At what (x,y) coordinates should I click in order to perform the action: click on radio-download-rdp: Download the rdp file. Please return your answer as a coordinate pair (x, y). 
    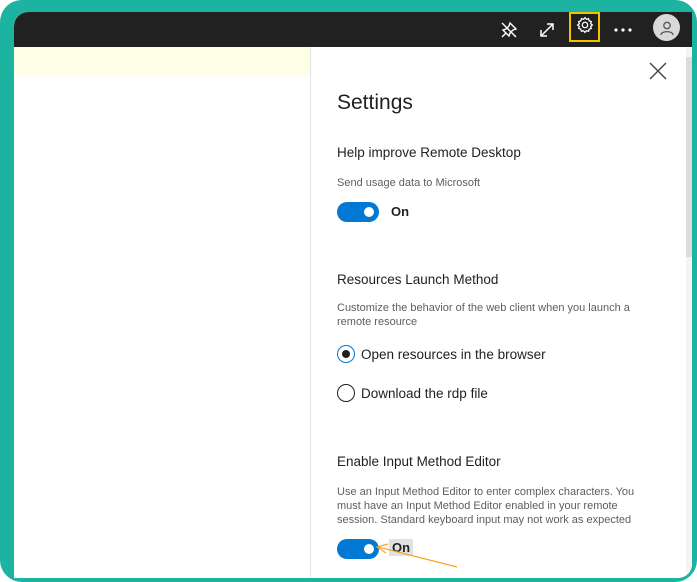
    Looking at the image, I should click on (412, 393).